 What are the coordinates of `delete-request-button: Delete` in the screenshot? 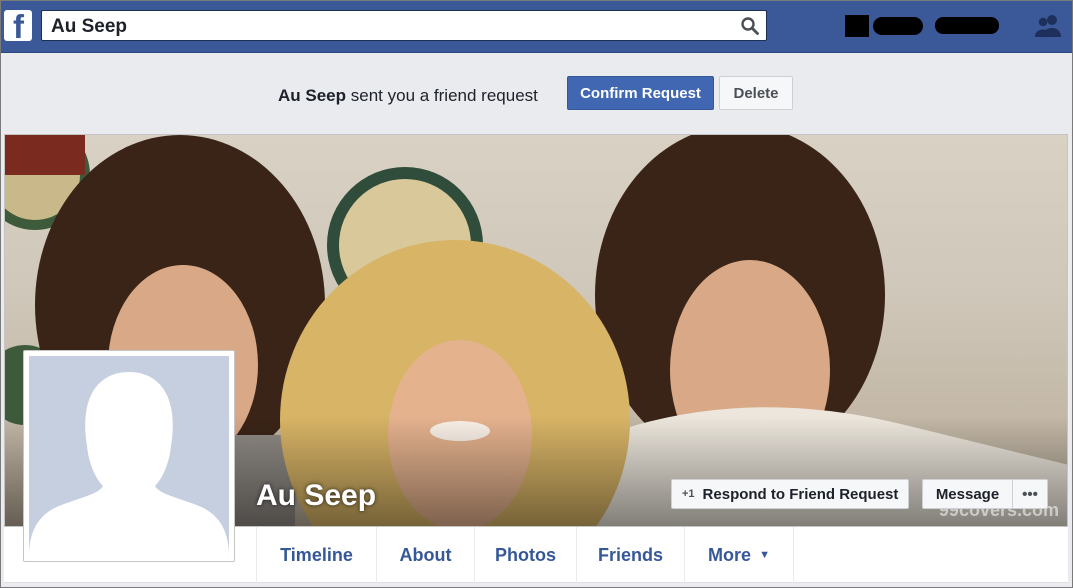 It's located at (756, 93).